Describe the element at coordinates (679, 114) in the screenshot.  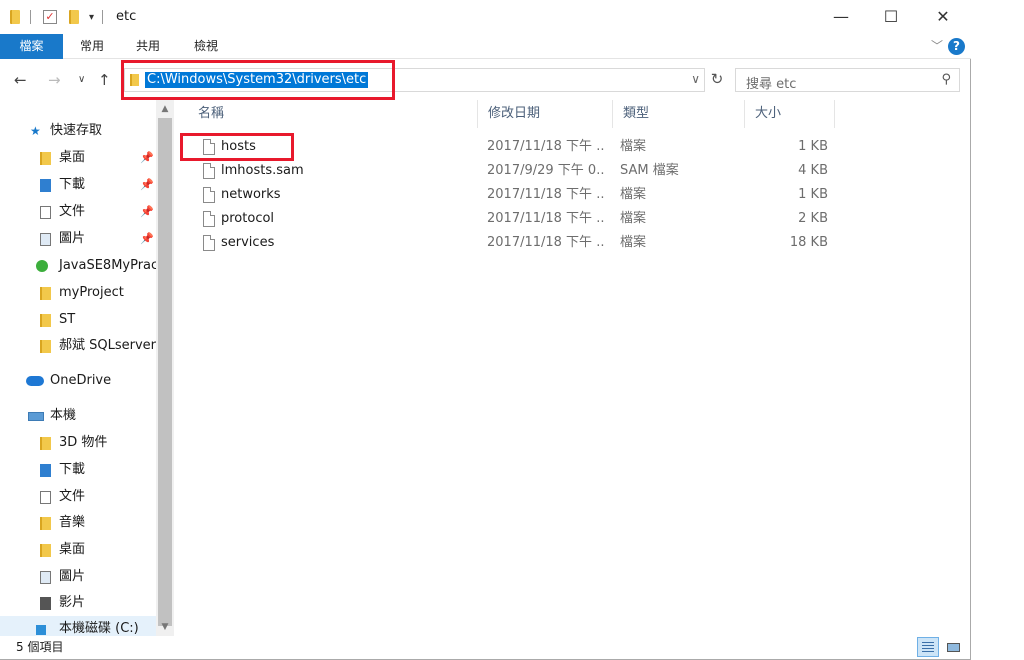
I see `column-header-type: 類型` at that location.